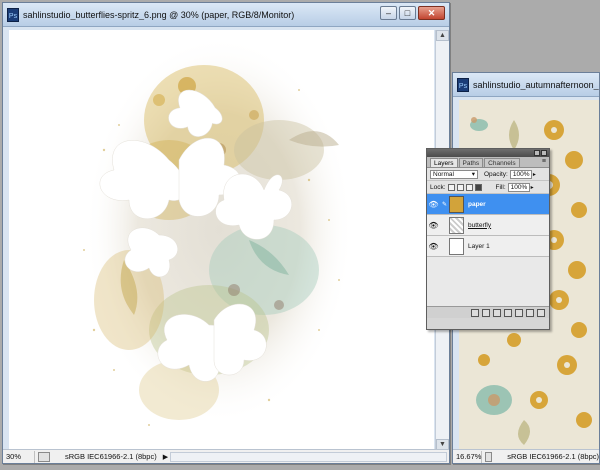 The width and height of the screenshot is (600, 470). Describe the element at coordinates (553, 456) in the screenshot. I see `second-color-profile-info: sRGB IEC61966-2.1 (8bpc)` at that location.